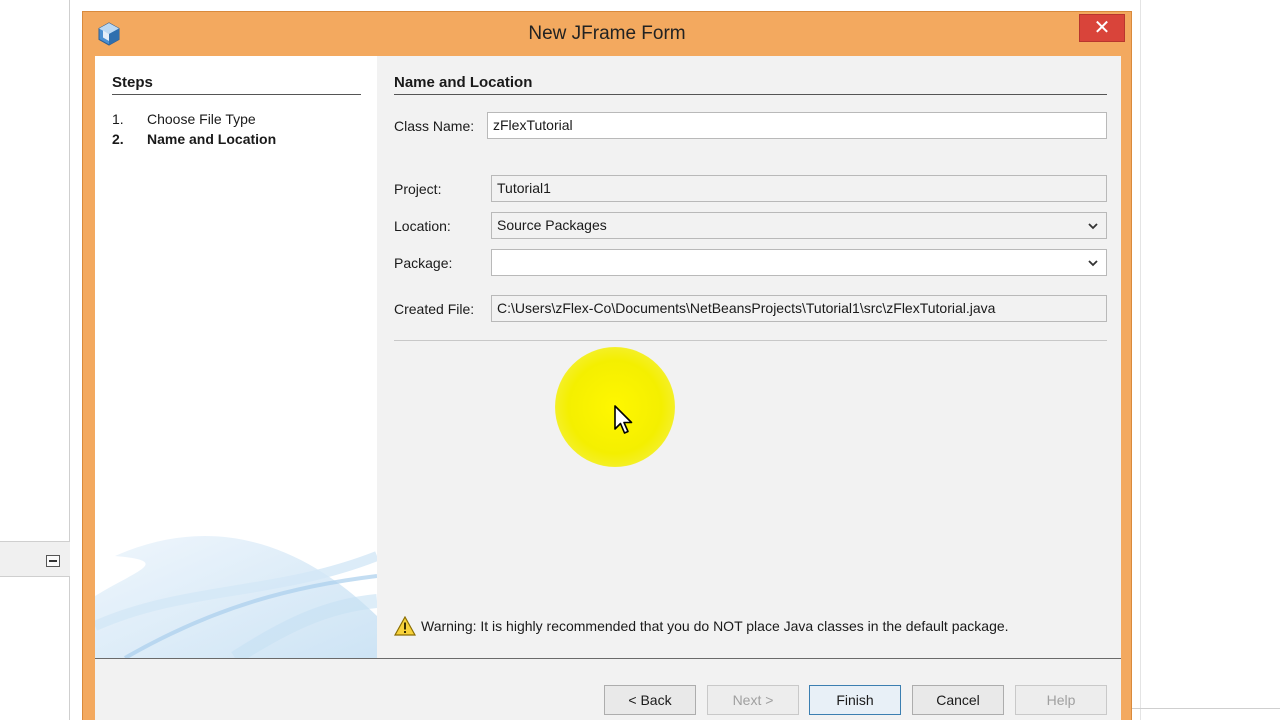  I want to click on decorative-swoosh-graphic, so click(236, 597).